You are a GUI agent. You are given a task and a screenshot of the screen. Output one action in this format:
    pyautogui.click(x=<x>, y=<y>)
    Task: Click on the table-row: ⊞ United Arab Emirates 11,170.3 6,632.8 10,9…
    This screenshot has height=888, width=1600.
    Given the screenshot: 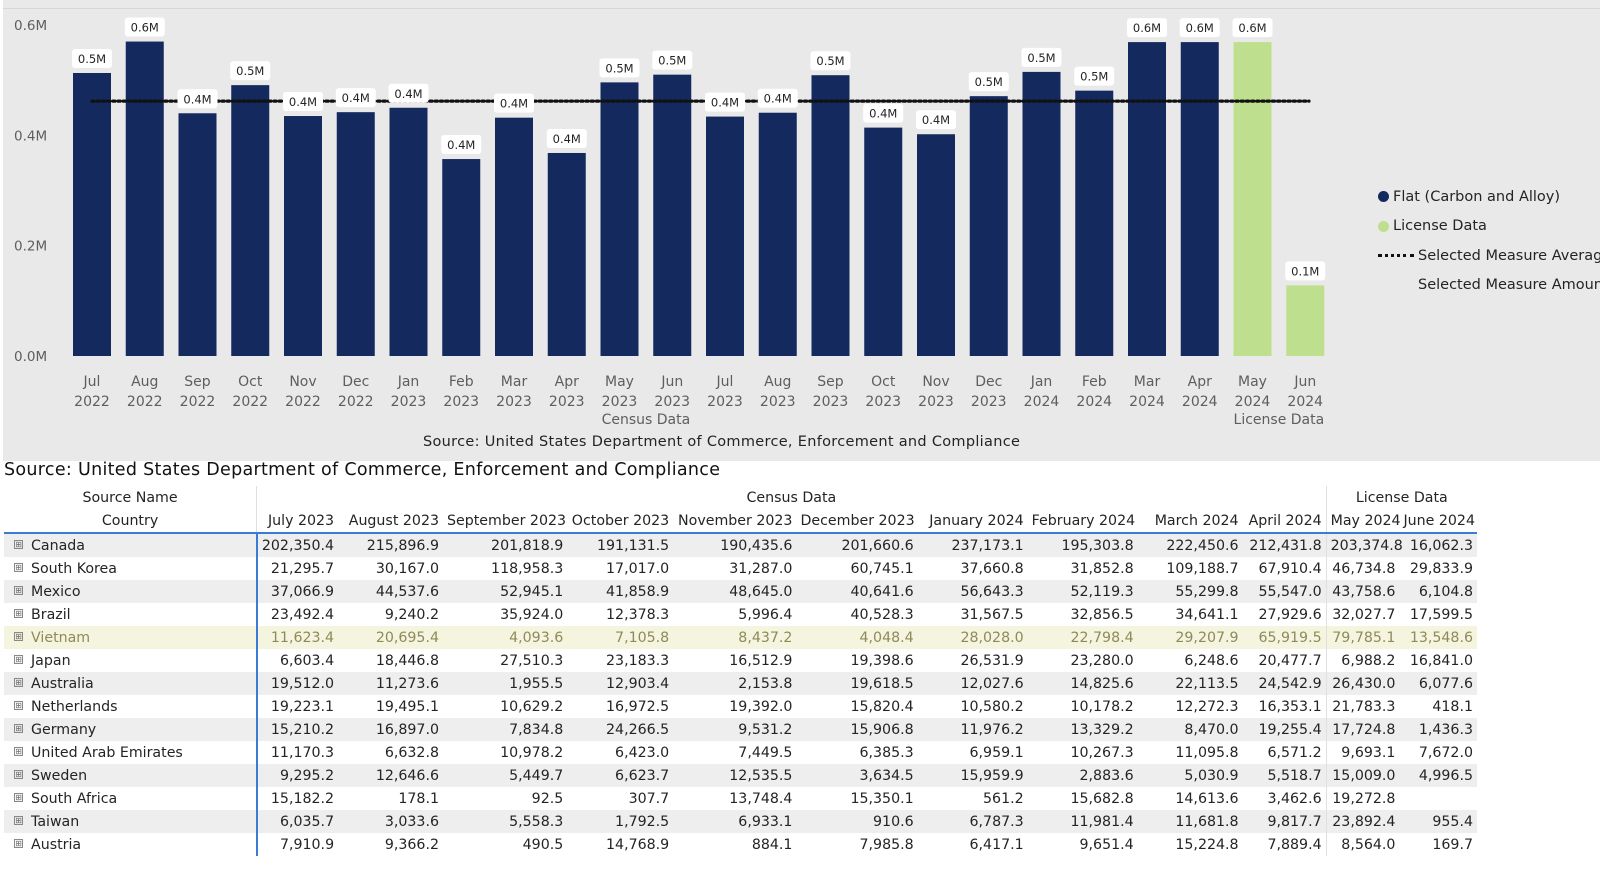 What is the action you would take?
    pyautogui.click(x=740, y=752)
    